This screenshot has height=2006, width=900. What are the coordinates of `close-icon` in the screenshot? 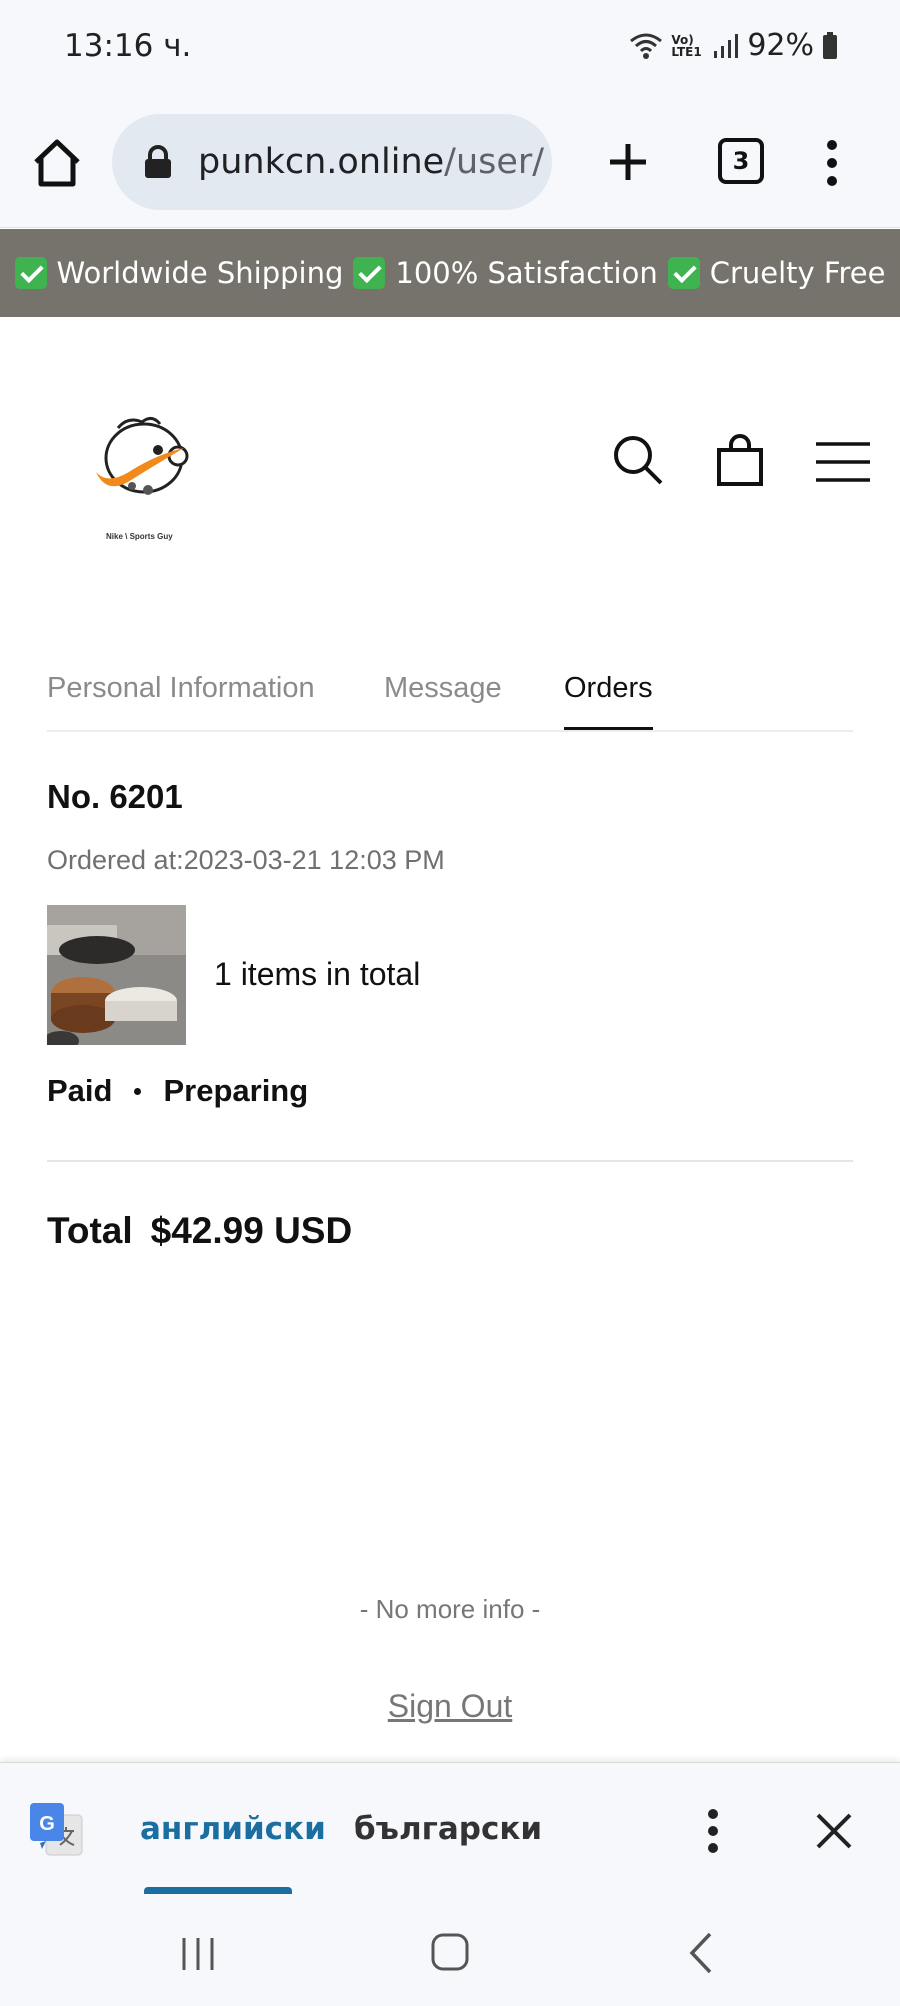 It's located at (834, 1831).